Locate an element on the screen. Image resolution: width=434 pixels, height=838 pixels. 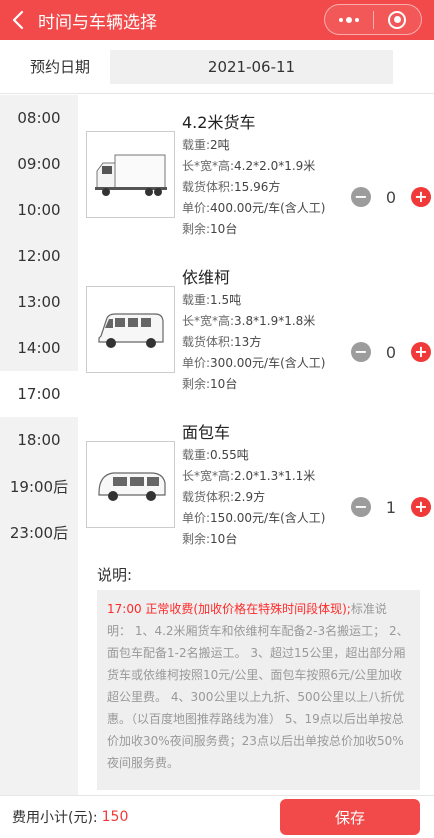
chevron-left-icon is located at coordinates (18, 20).